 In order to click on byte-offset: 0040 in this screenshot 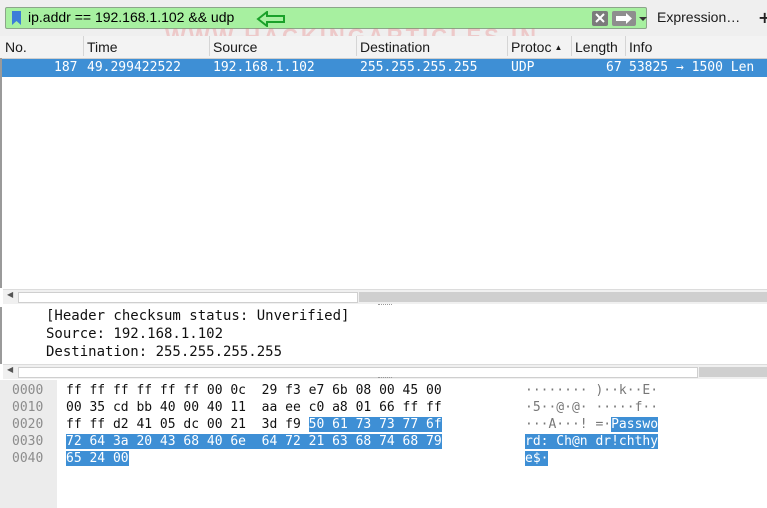, I will do `click(28, 458)`.